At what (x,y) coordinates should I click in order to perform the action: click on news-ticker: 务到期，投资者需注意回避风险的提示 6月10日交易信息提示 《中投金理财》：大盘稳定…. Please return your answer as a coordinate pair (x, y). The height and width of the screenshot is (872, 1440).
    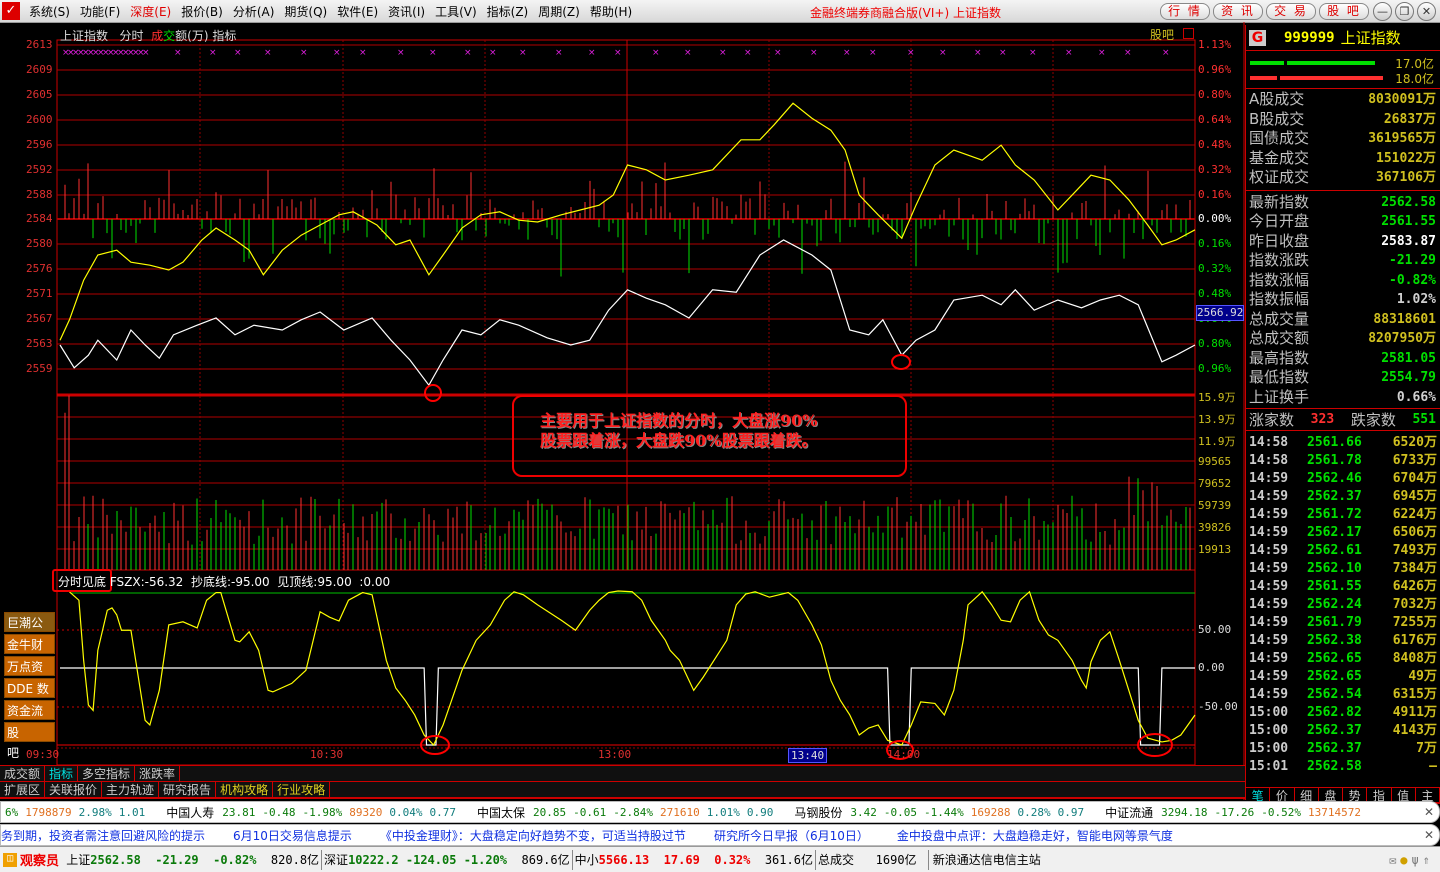
    Looking at the image, I should click on (720, 835).